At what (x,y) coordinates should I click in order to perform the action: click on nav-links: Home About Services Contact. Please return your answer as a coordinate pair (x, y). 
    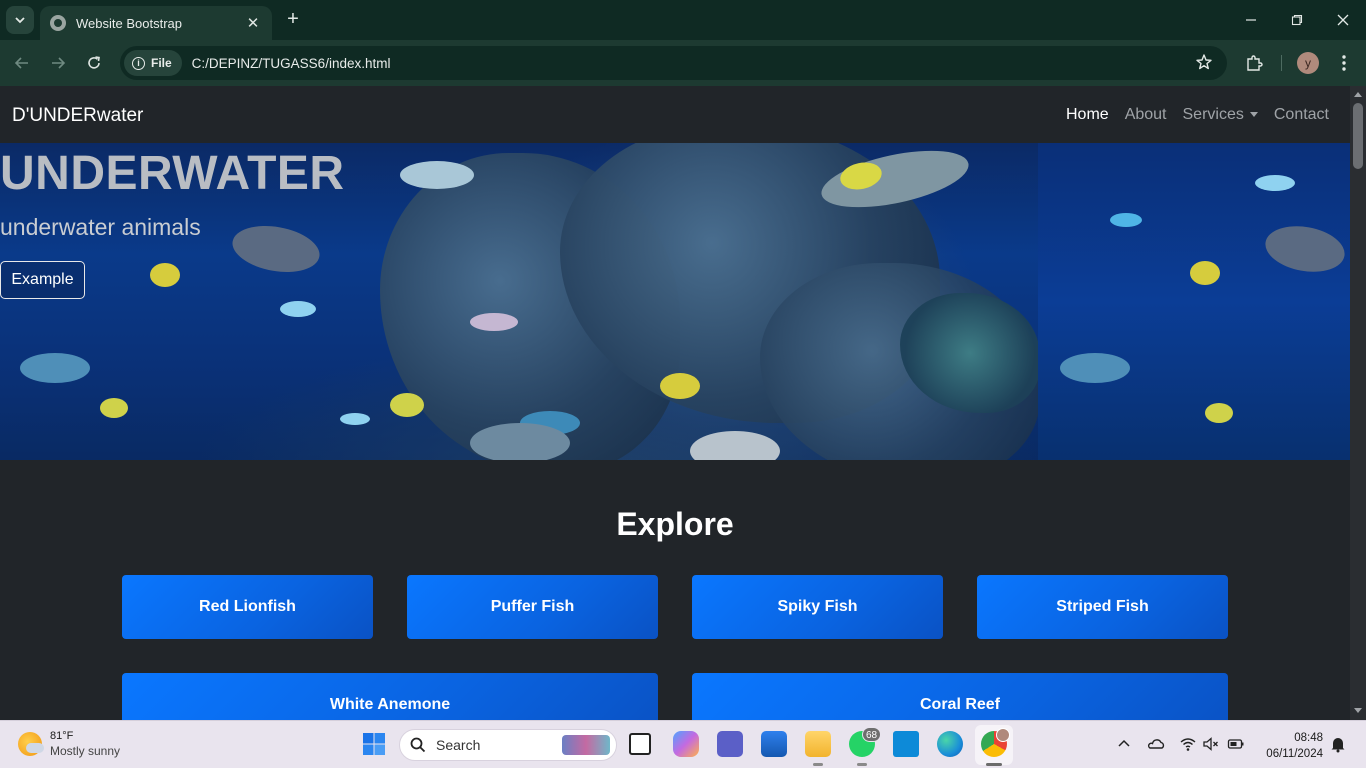
    Looking at the image, I should click on (1197, 115).